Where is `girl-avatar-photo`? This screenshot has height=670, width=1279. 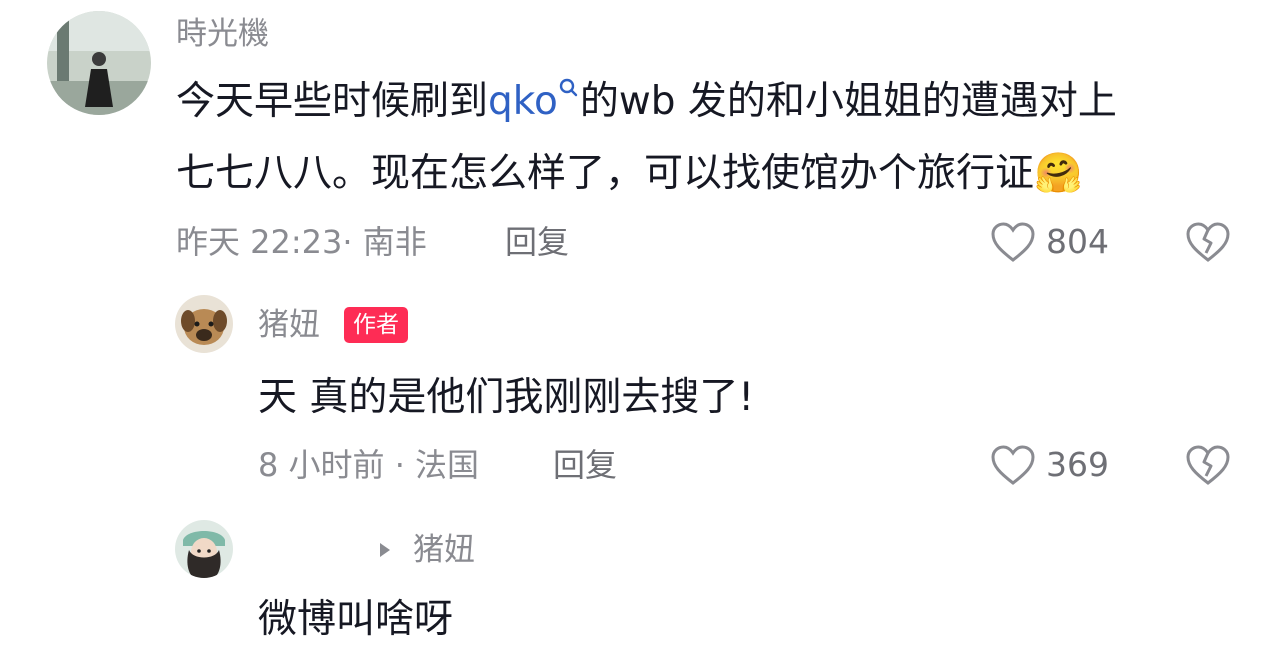 girl-avatar-photo is located at coordinates (204, 549).